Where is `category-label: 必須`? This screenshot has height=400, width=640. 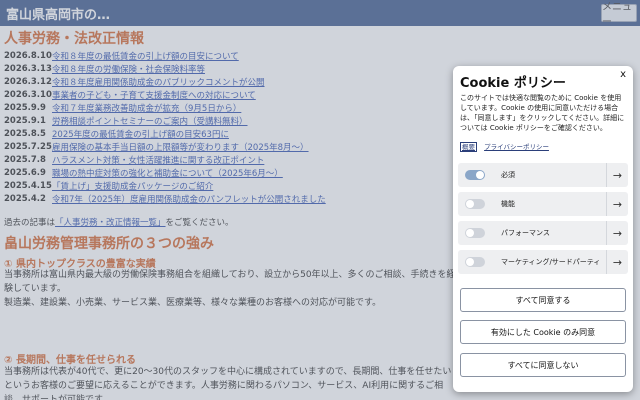
category-label: 必須 is located at coordinates (508, 175).